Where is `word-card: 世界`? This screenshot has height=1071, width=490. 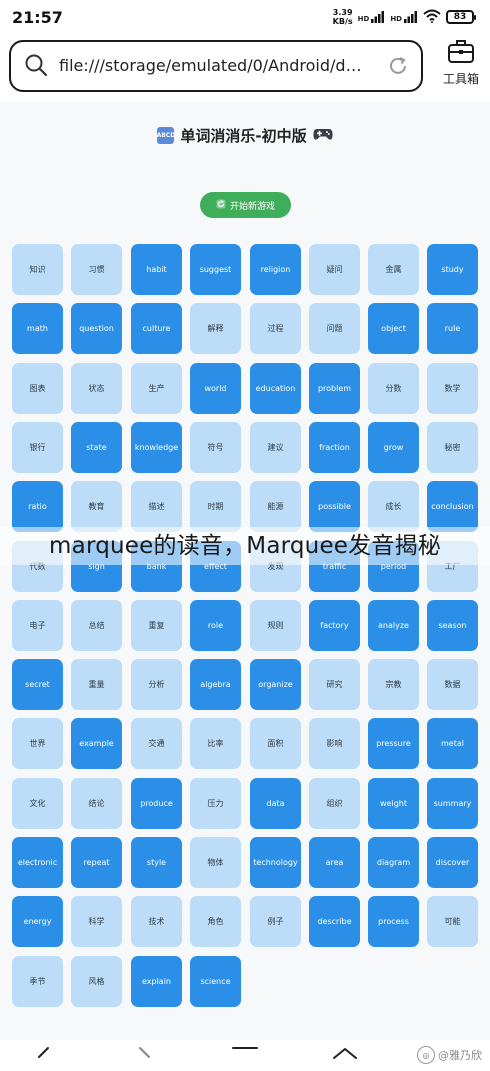 word-card: 世界 is located at coordinates (37, 743).